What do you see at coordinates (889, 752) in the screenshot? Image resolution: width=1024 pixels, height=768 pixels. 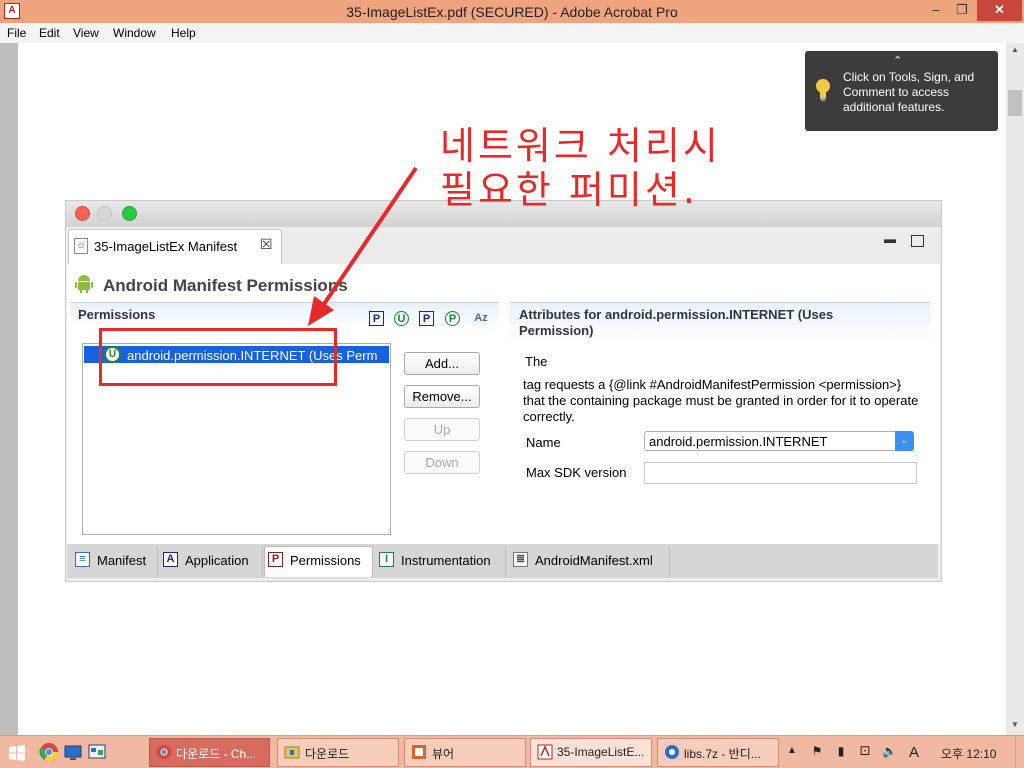 I see `volume-icon: 🔈` at bounding box center [889, 752].